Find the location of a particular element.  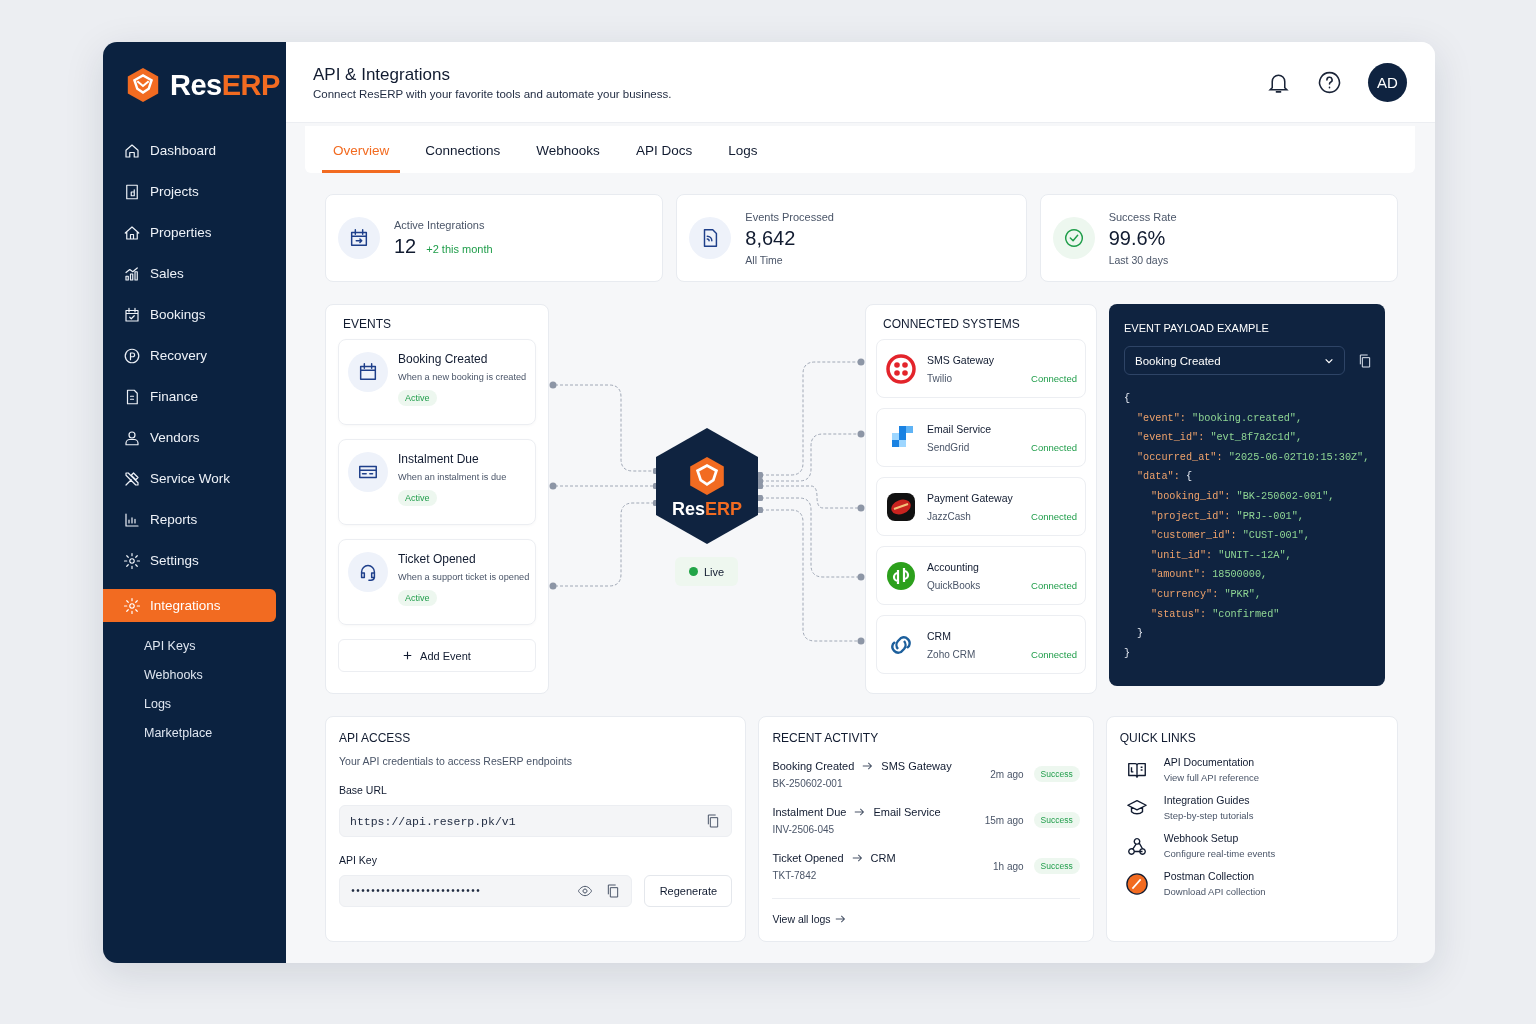

link-description: Configure real-time events is located at coordinates (1219, 853).